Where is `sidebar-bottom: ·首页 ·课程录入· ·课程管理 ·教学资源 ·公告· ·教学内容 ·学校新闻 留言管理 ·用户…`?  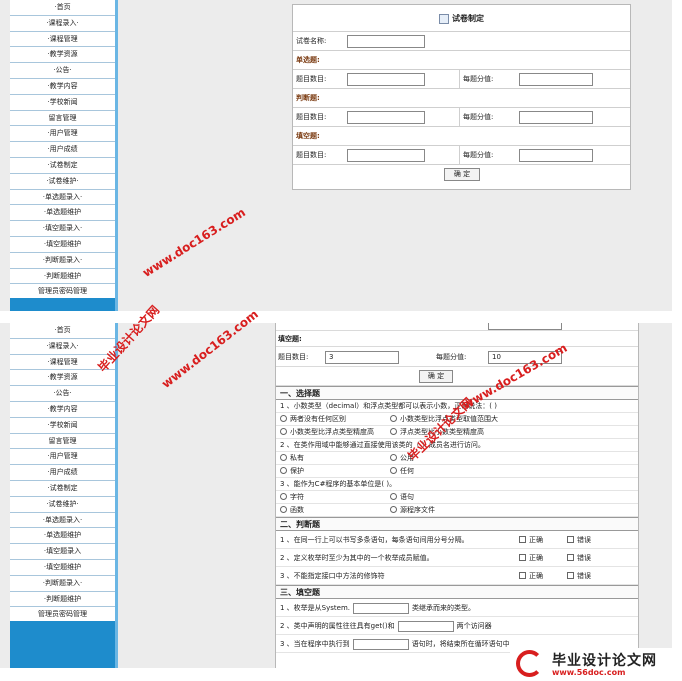
sidebar-bottom: ·首页 ·课程录入· ·课程管理 ·教学资源 ·公告· ·教学内容 ·学校新闻 留言管理 ·用户… is located at coordinates (64, 495).